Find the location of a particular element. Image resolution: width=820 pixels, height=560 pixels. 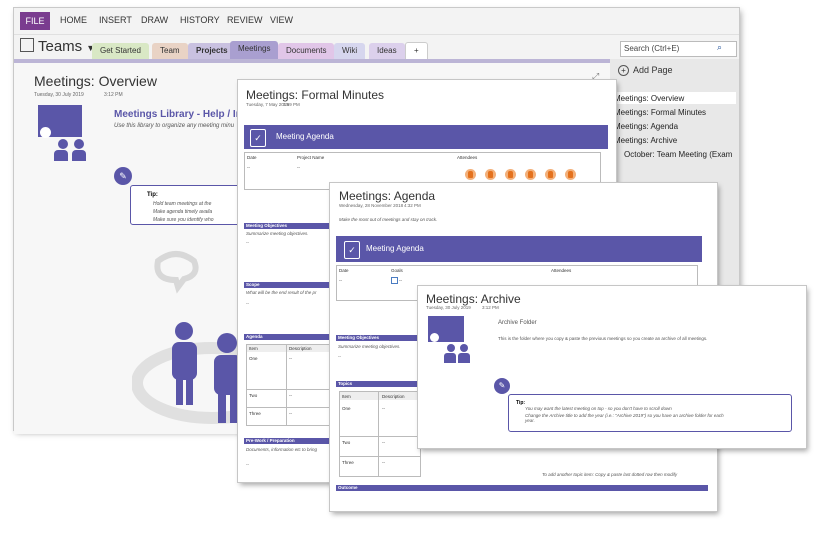

tip-item: Make agenda timely availa is located at coordinates (183, 212).